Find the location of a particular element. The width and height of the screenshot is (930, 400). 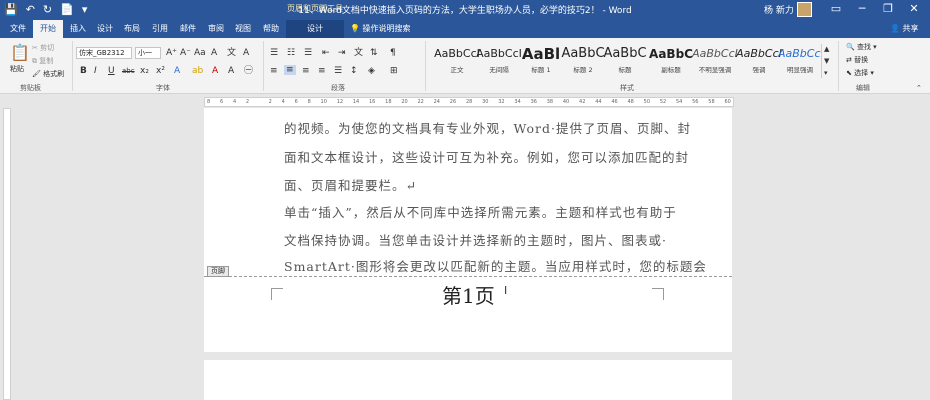

text-effects-icon: A is located at coordinates (177, 71).